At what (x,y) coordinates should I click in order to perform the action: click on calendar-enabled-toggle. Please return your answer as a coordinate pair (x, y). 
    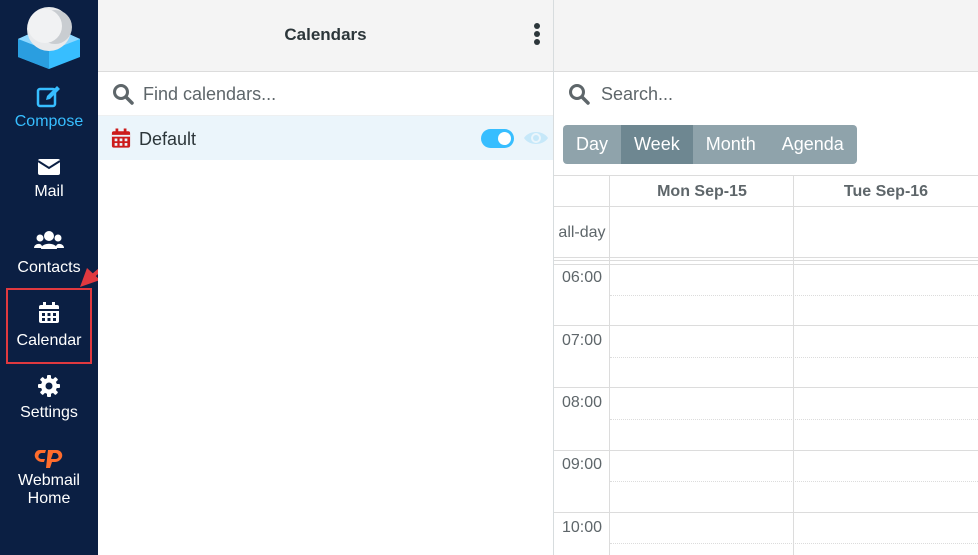
    Looking at the image, I should click on (497, 138).